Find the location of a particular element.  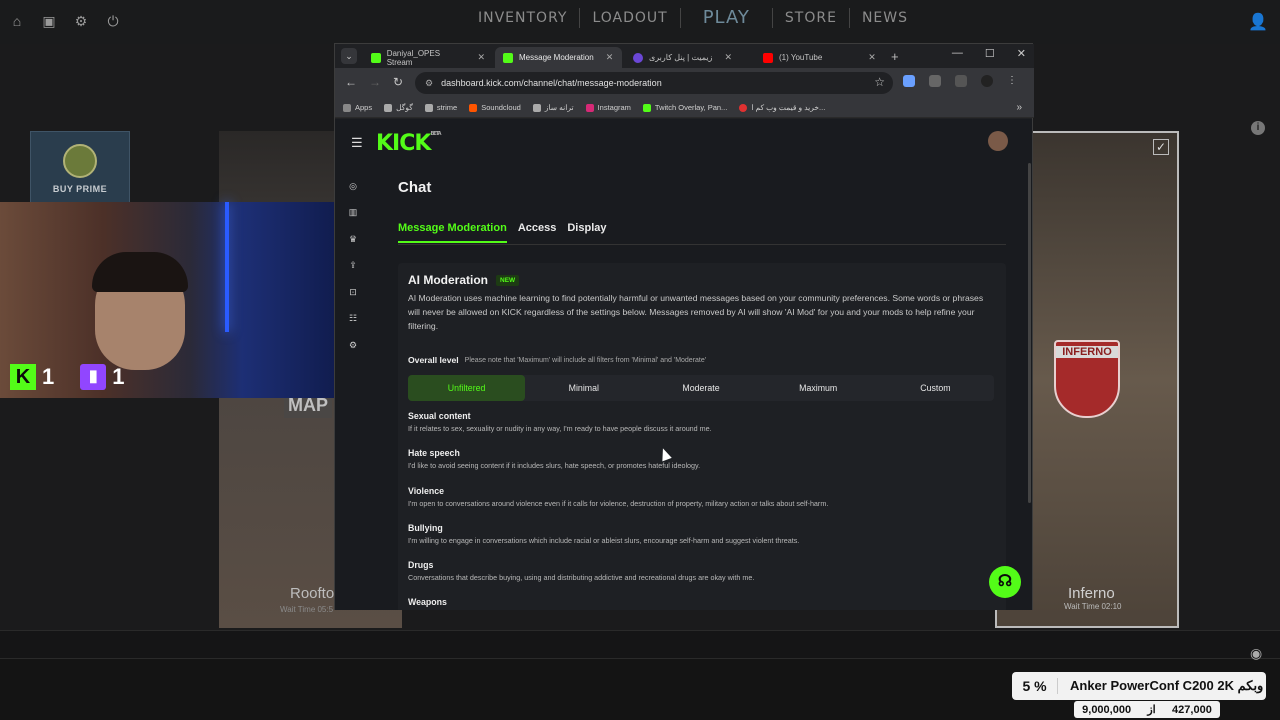

maximize-icon: ☐ is located at coordinates (990, 53).